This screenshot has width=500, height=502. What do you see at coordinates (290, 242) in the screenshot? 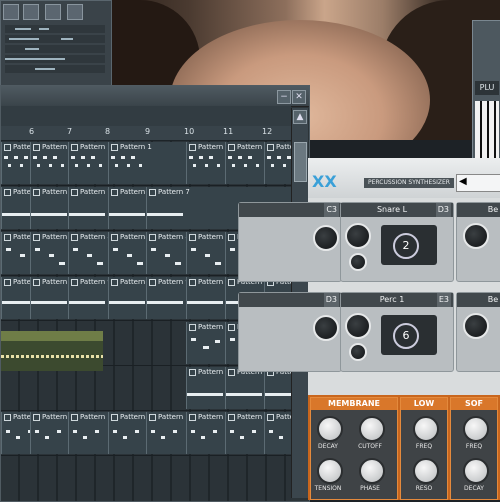
I see `drum-pad: C3` at bounding box center [290, 242].